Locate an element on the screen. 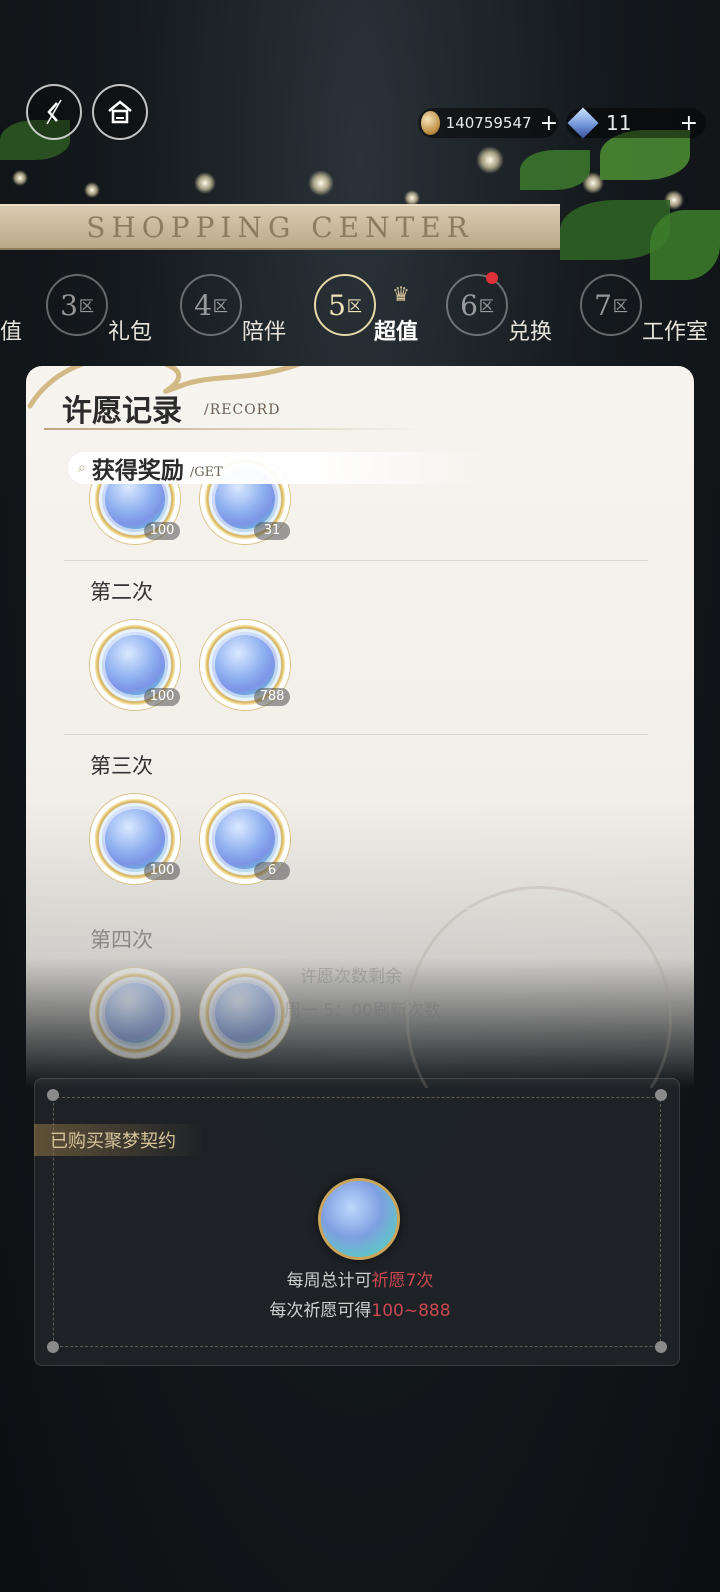 The width and height of the screenshot is (720, 1592). zone-number-badge: 5区 is located at coordinates (345, 305).